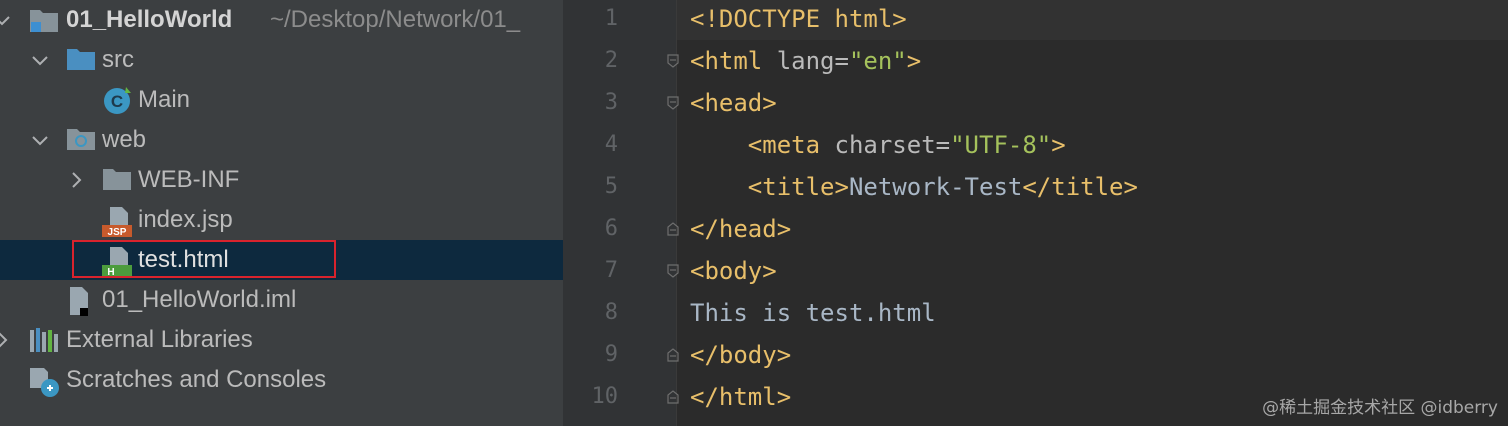 The height and width of the screenshot is (426, 1508). Describe the element at coordinates (611, 144) in the screenshot. I see `line-number: 4` at that location.